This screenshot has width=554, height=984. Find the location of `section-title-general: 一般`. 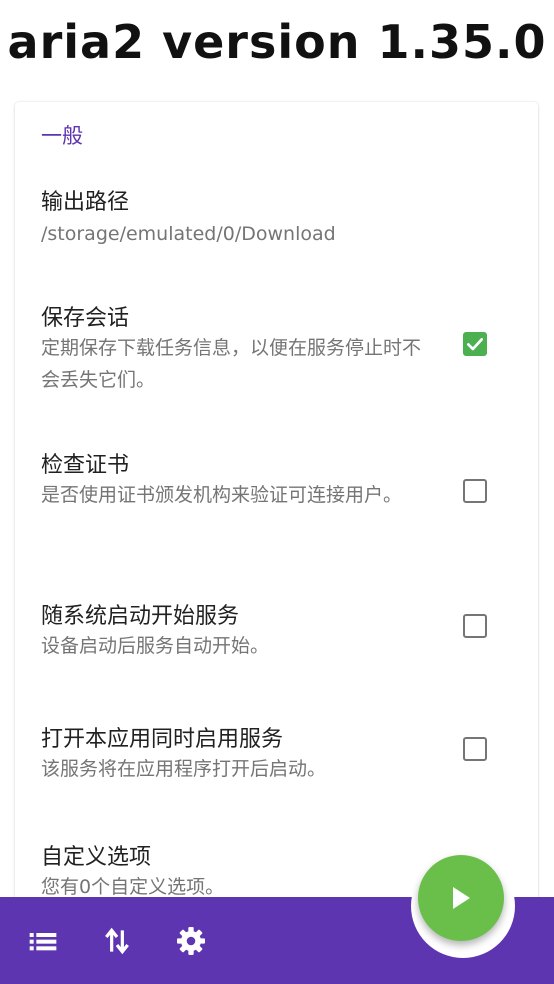

section-title-general: 一般 is located at coordinates (62, 136).